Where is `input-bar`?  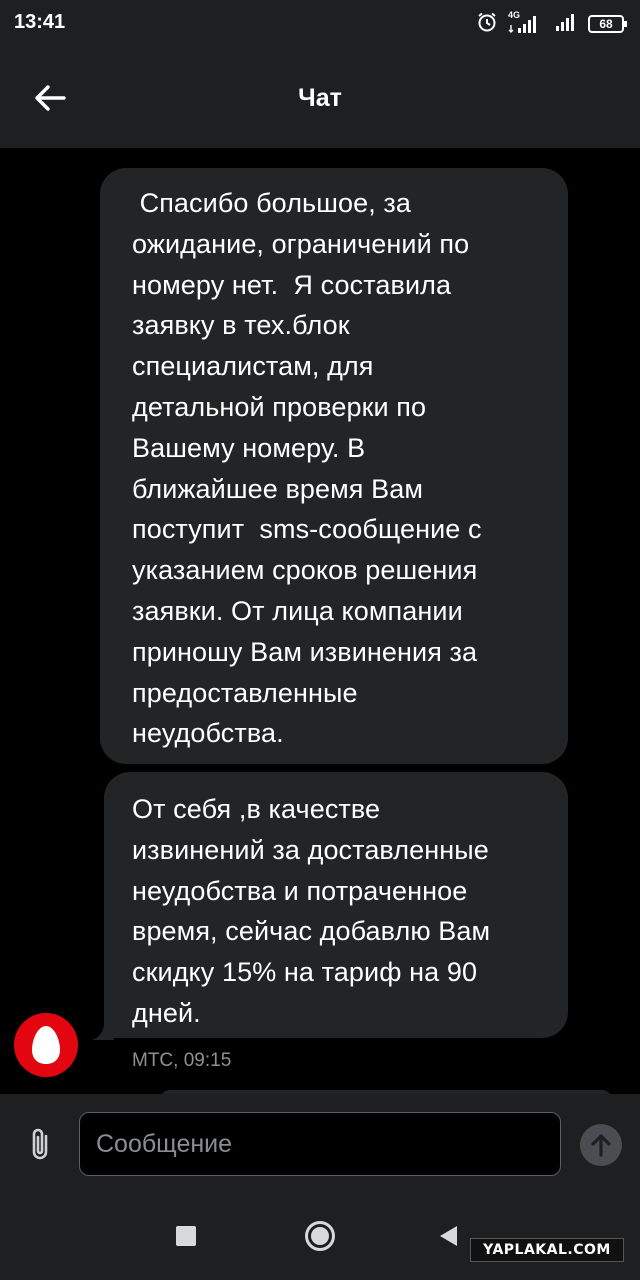 input-bar is located at coordinates (320, 1143).